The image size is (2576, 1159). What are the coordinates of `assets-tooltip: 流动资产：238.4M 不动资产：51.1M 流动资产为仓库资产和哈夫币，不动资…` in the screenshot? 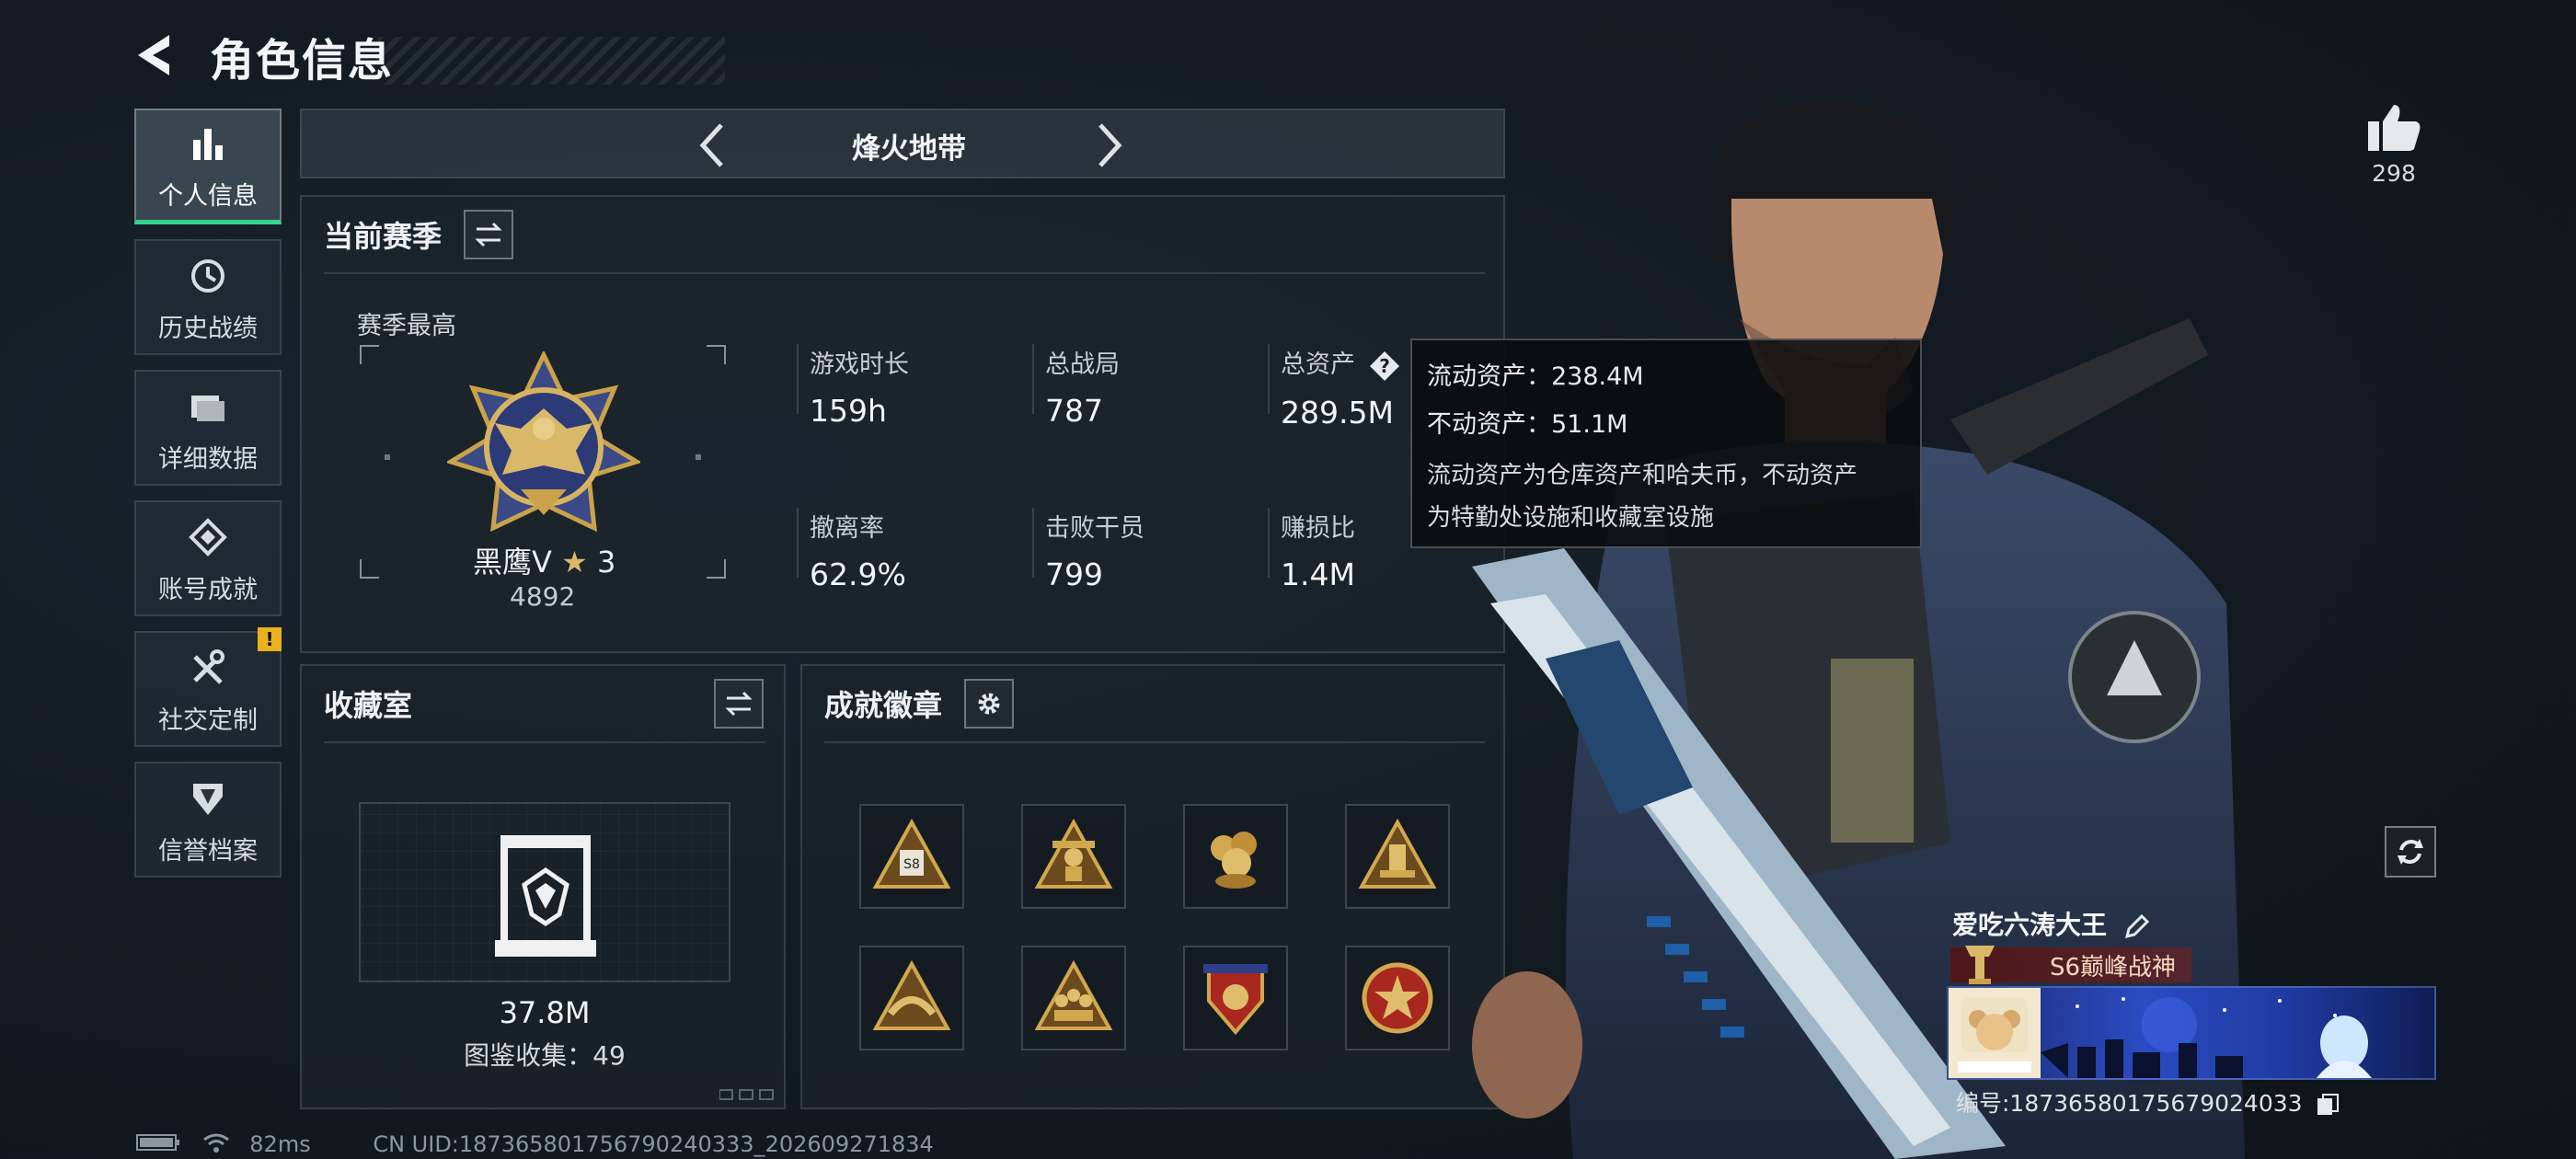 It's located at (1666, 443).